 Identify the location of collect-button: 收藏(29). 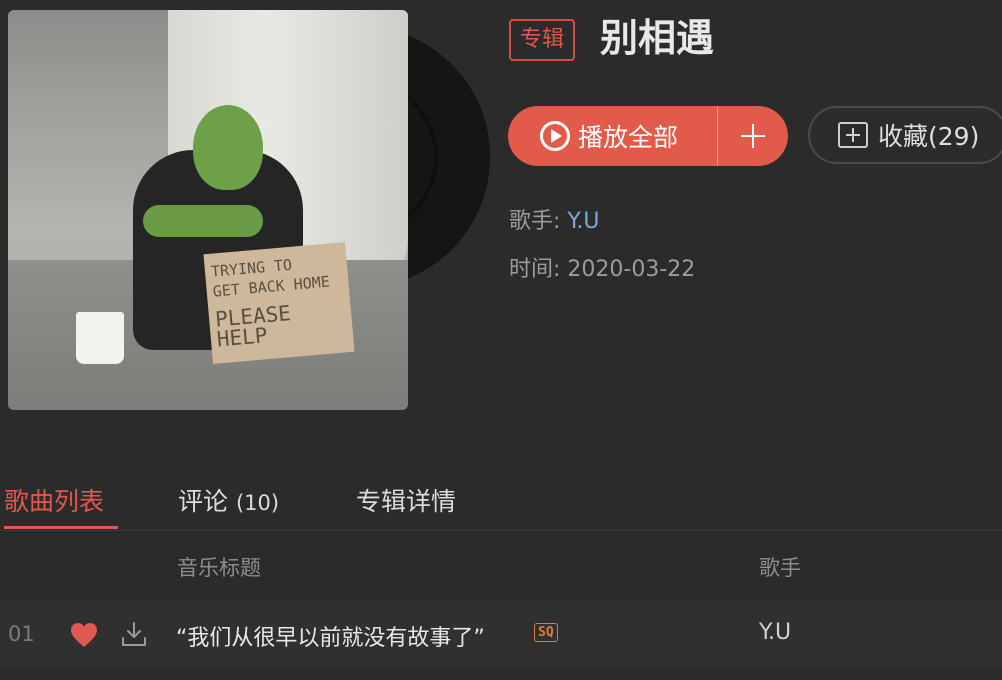
(905, 135).